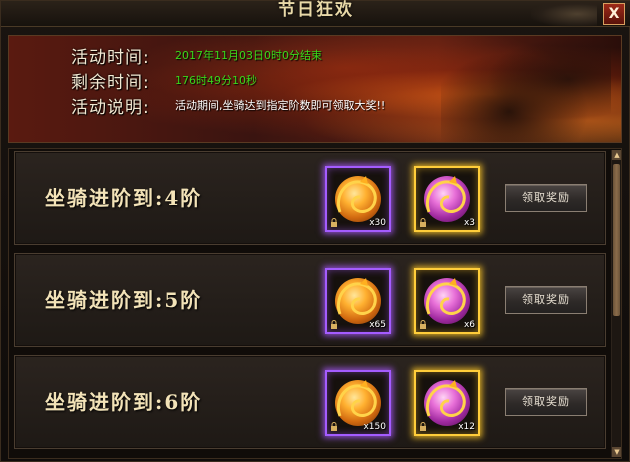 Image resolution: width=630 pixels, height=462 pixels. I want to click on item-quantity: x30, so click(377, 223).